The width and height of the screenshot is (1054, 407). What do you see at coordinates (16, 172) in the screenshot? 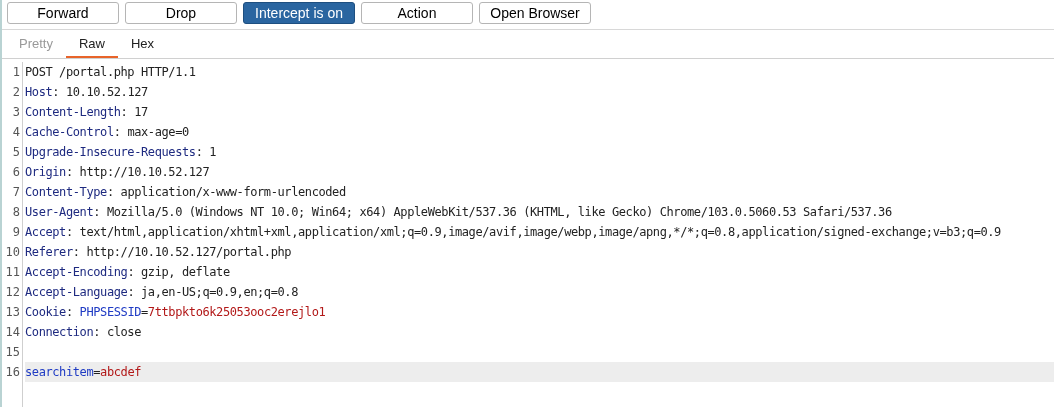
I see `line-number: 6` at bounding box center [16, 172].